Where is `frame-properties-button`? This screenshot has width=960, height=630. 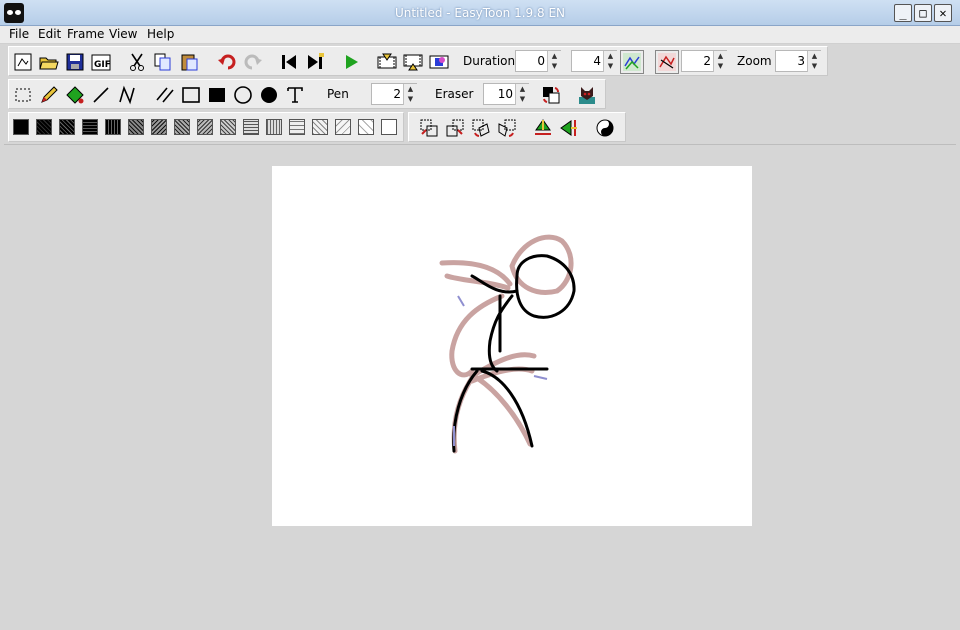
frame-properties-button is located at coordinates (439, 62).